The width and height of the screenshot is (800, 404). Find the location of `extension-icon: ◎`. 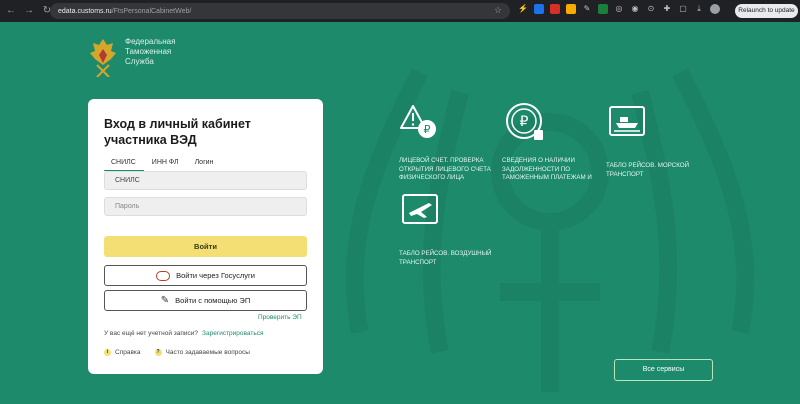

extension-icon: ◎ is located at coordinates (619, 9).